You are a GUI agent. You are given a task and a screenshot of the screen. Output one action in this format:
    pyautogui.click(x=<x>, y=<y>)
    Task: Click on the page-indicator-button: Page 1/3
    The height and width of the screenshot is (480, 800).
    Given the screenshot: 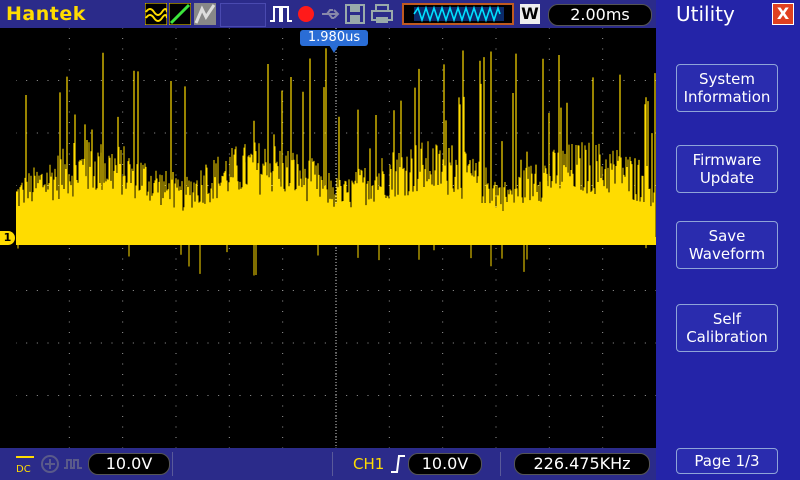 What is the action you would take?
    pyautogui.click(x=727, y=461)
    